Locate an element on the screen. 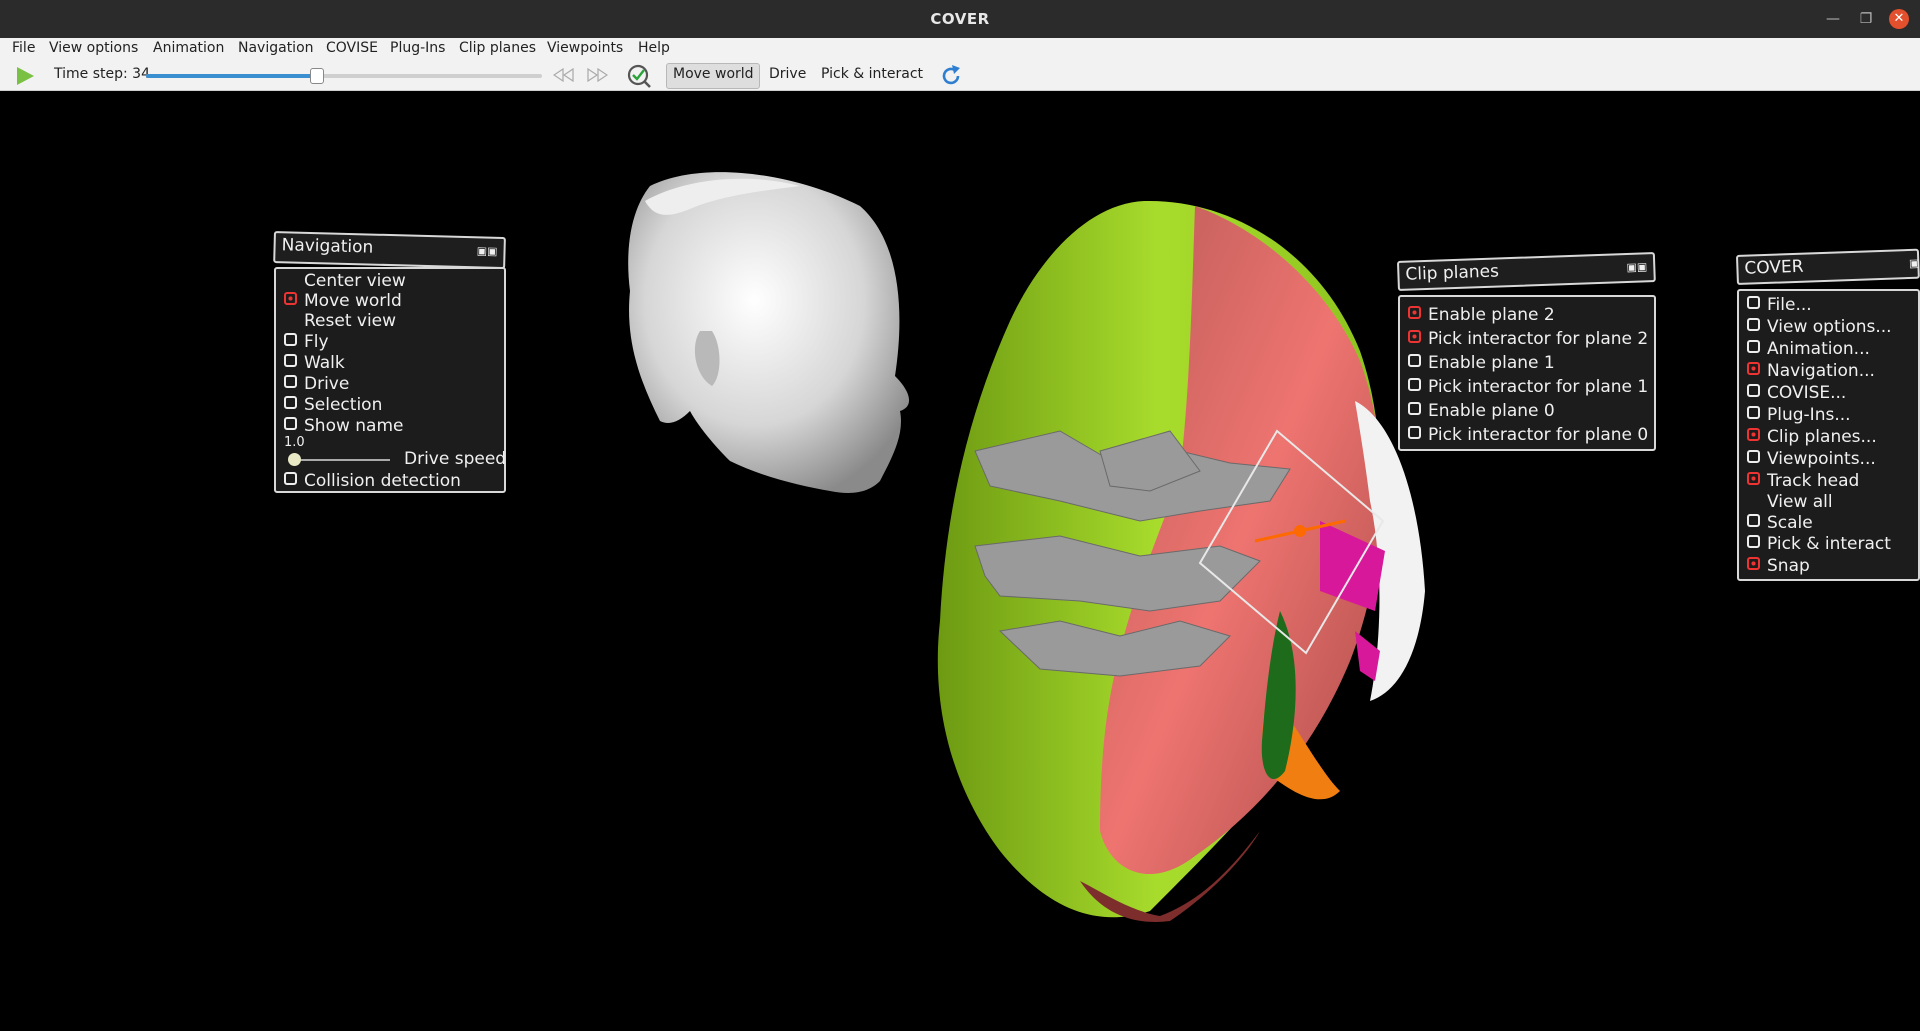 This screenshot has height=1031, width=1920. window-titlebar: COVER — ❐ ✕ is located at coordinates (960, 19).